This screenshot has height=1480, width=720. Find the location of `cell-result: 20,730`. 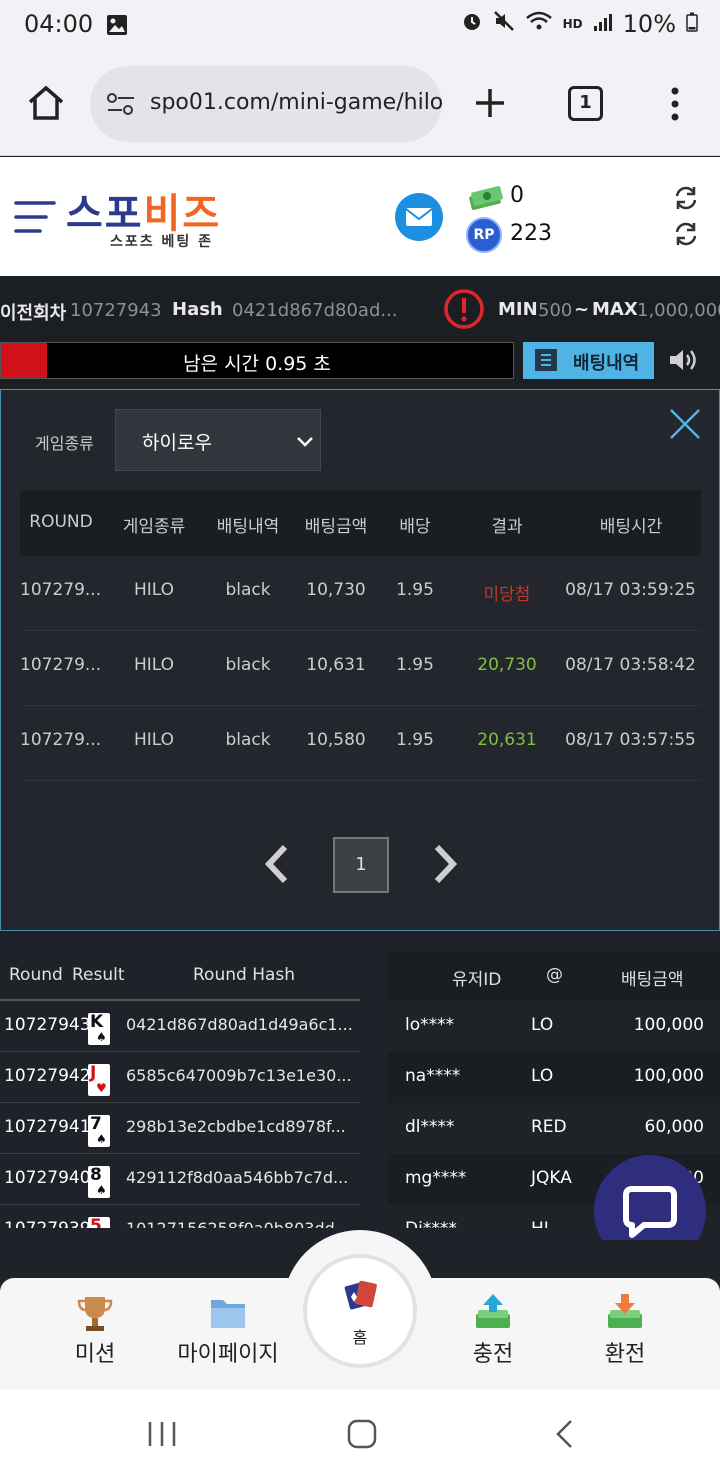

cell-result: 20,730 is located at coordinates (507, 665).